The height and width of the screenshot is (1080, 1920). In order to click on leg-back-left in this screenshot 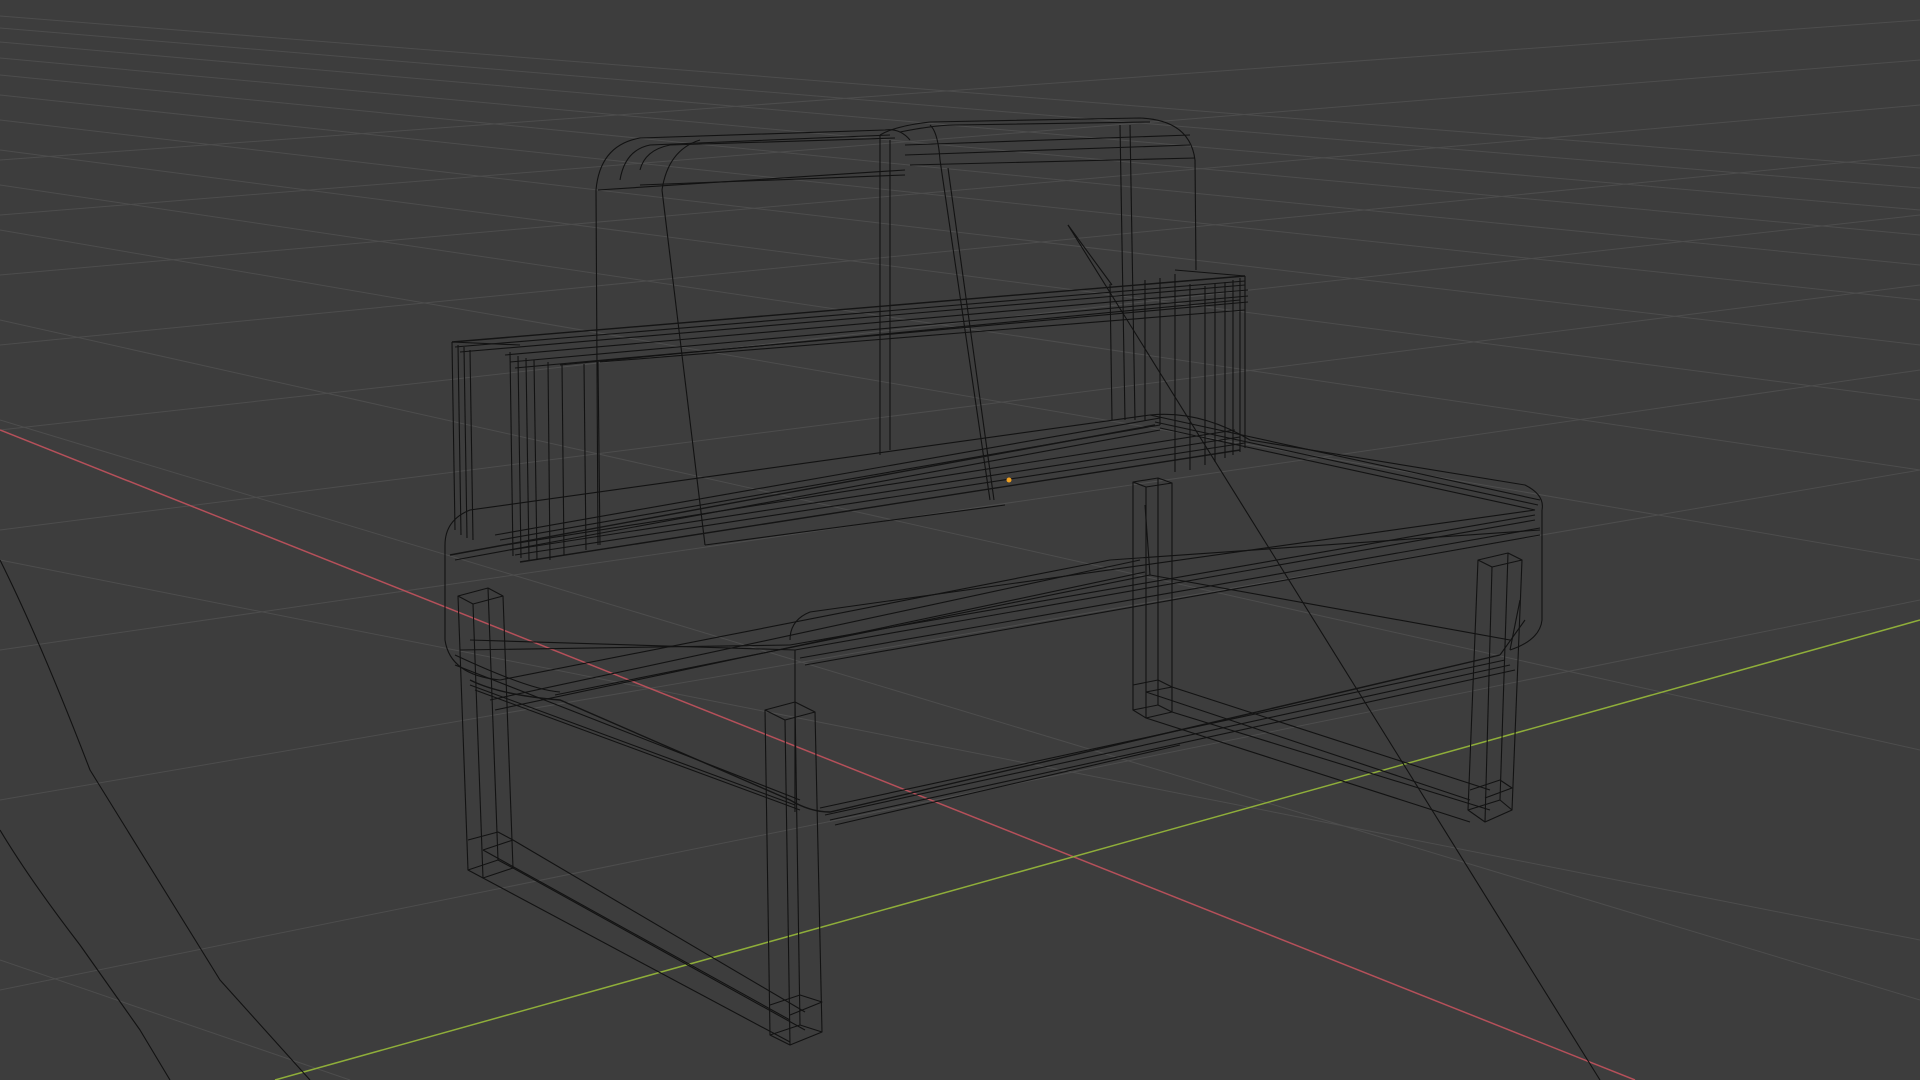, I will do `click(1311, 650)`.